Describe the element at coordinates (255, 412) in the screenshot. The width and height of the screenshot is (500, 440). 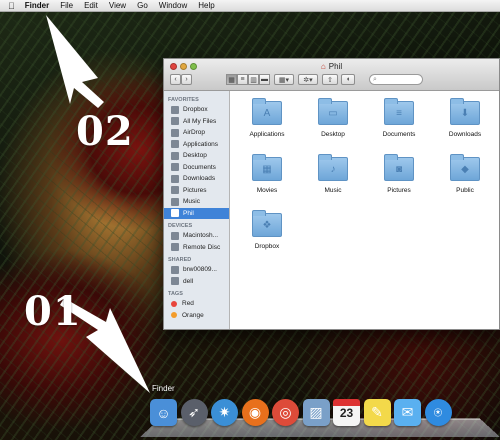
I see `dock-firefox-icon: ◉` at that location.